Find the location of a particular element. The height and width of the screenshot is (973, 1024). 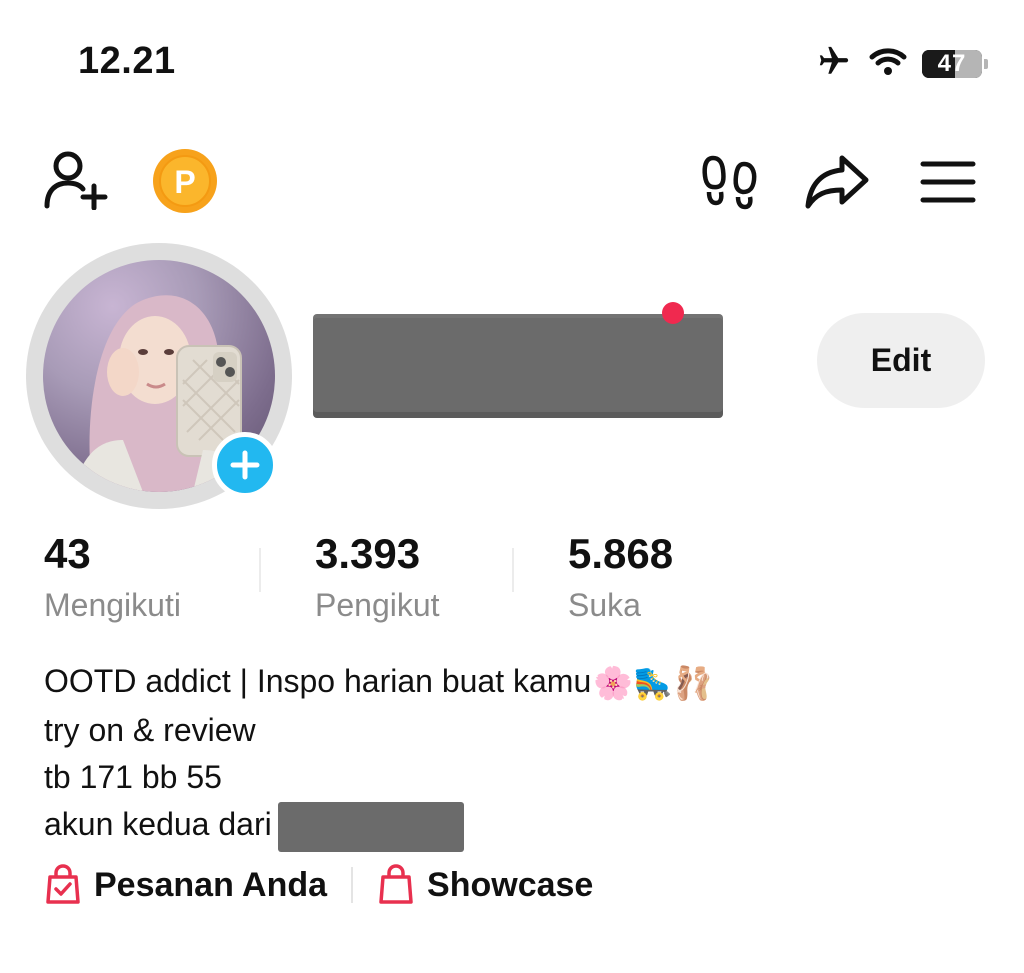

menu-button is located at coordinates (948, 182).